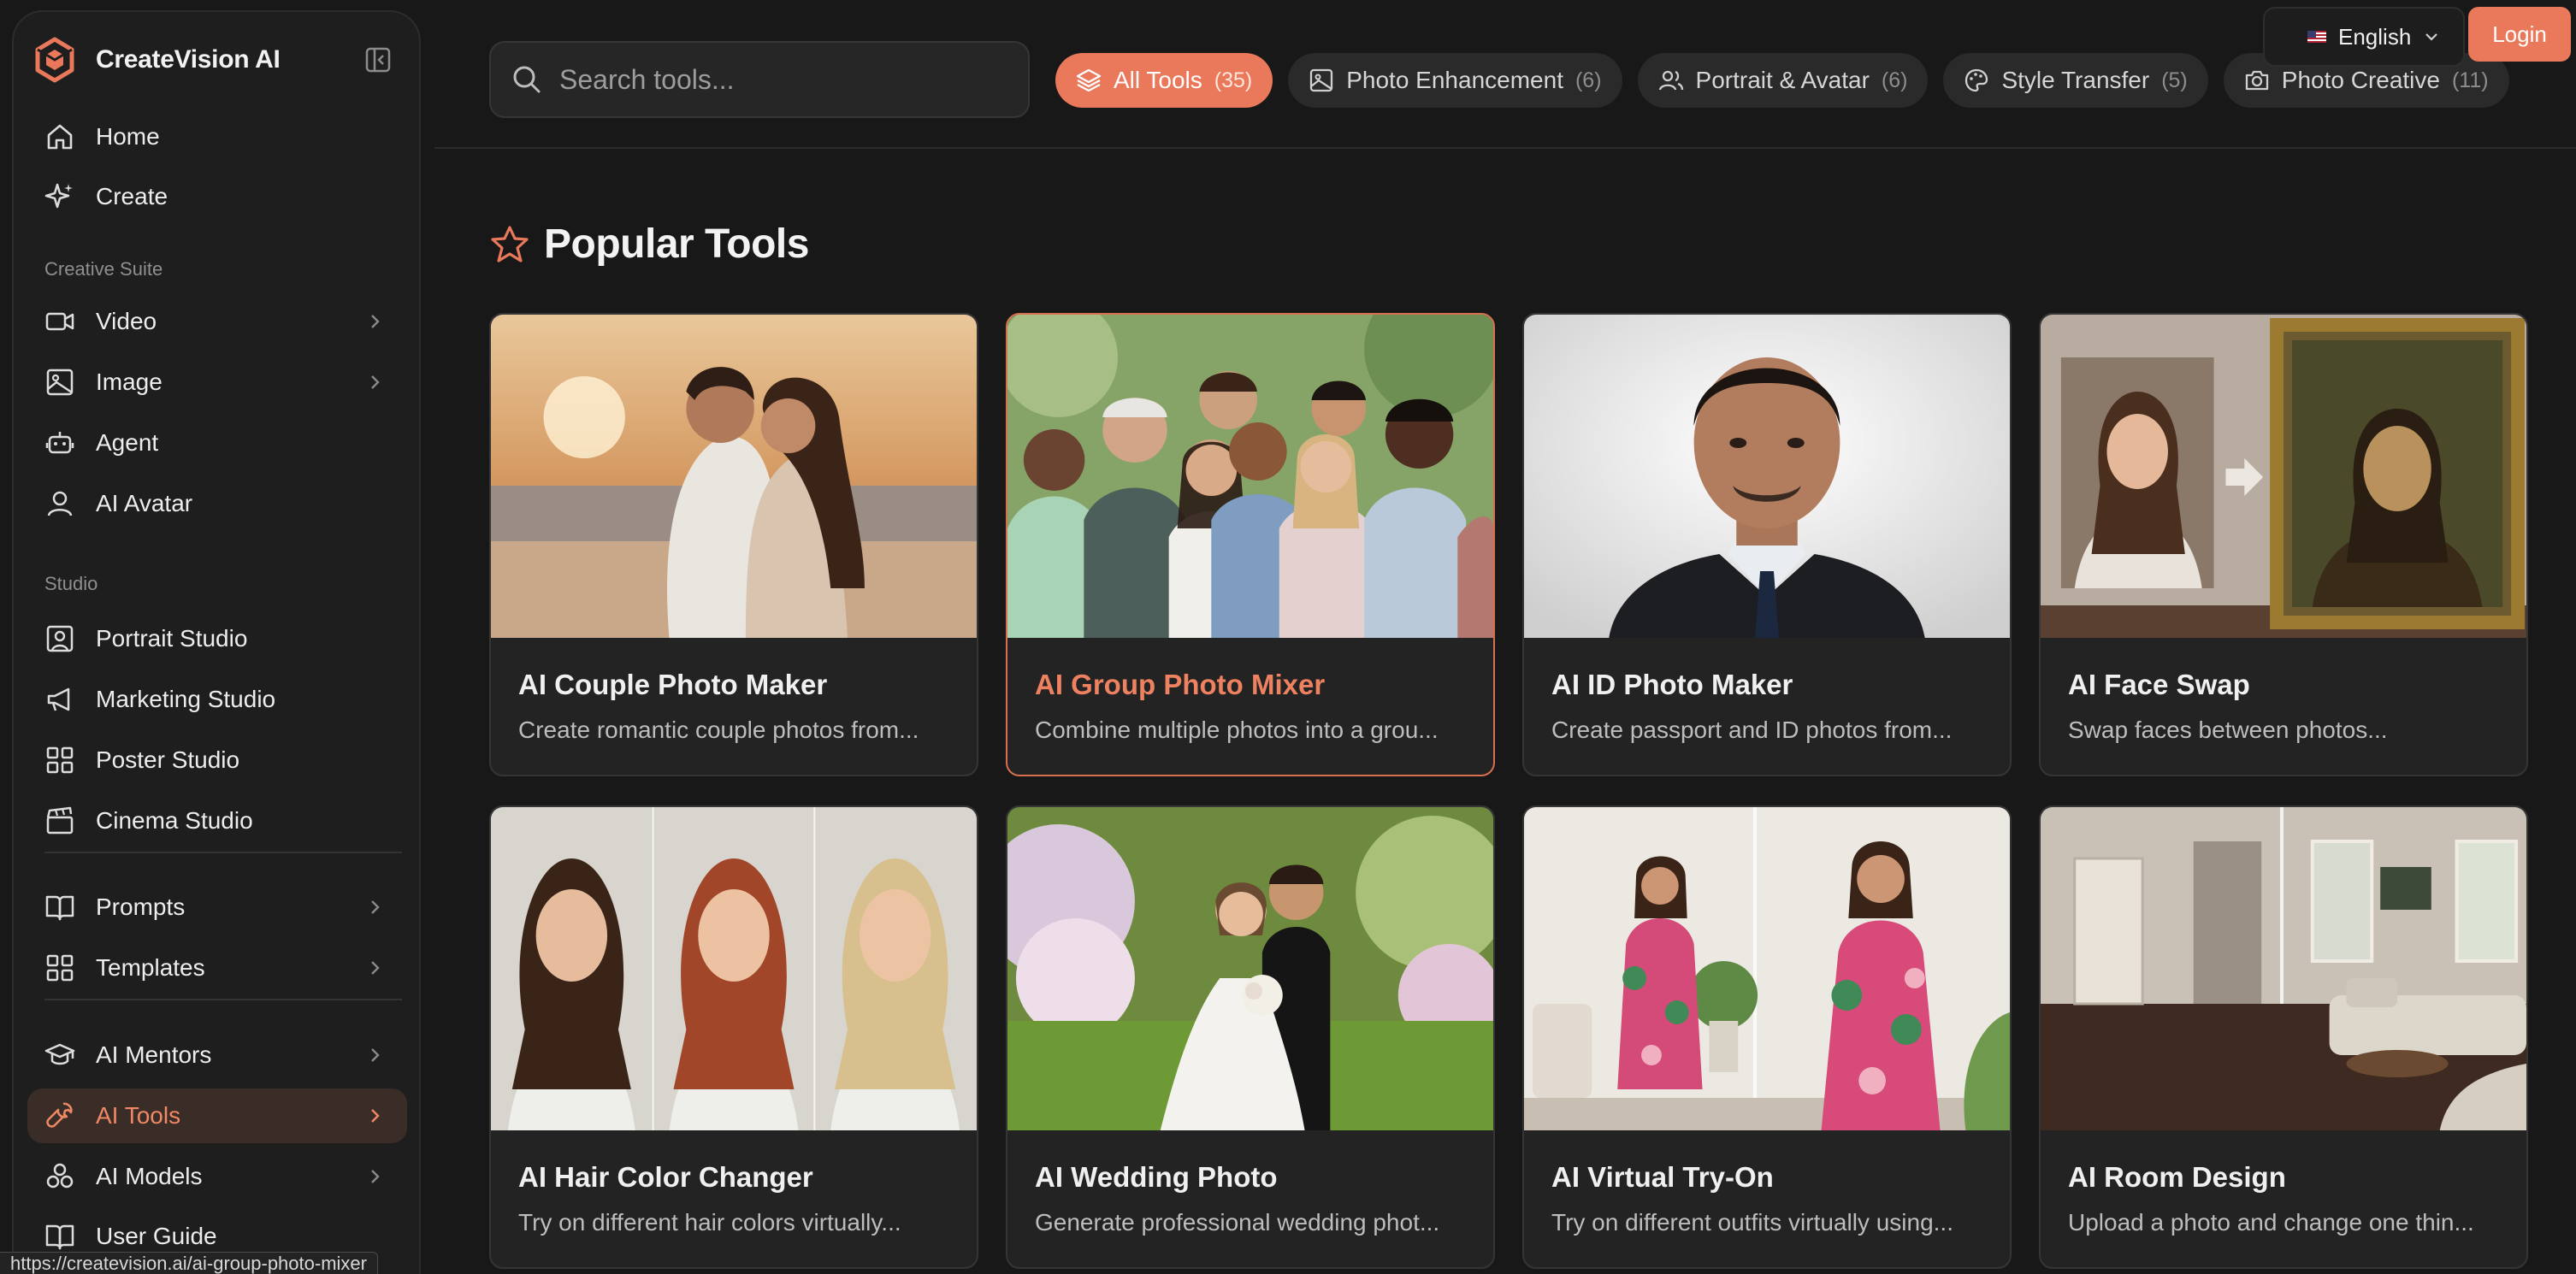 This screenshot has height=1274, width=2576. I want to click on search-input, so click(781, 80).